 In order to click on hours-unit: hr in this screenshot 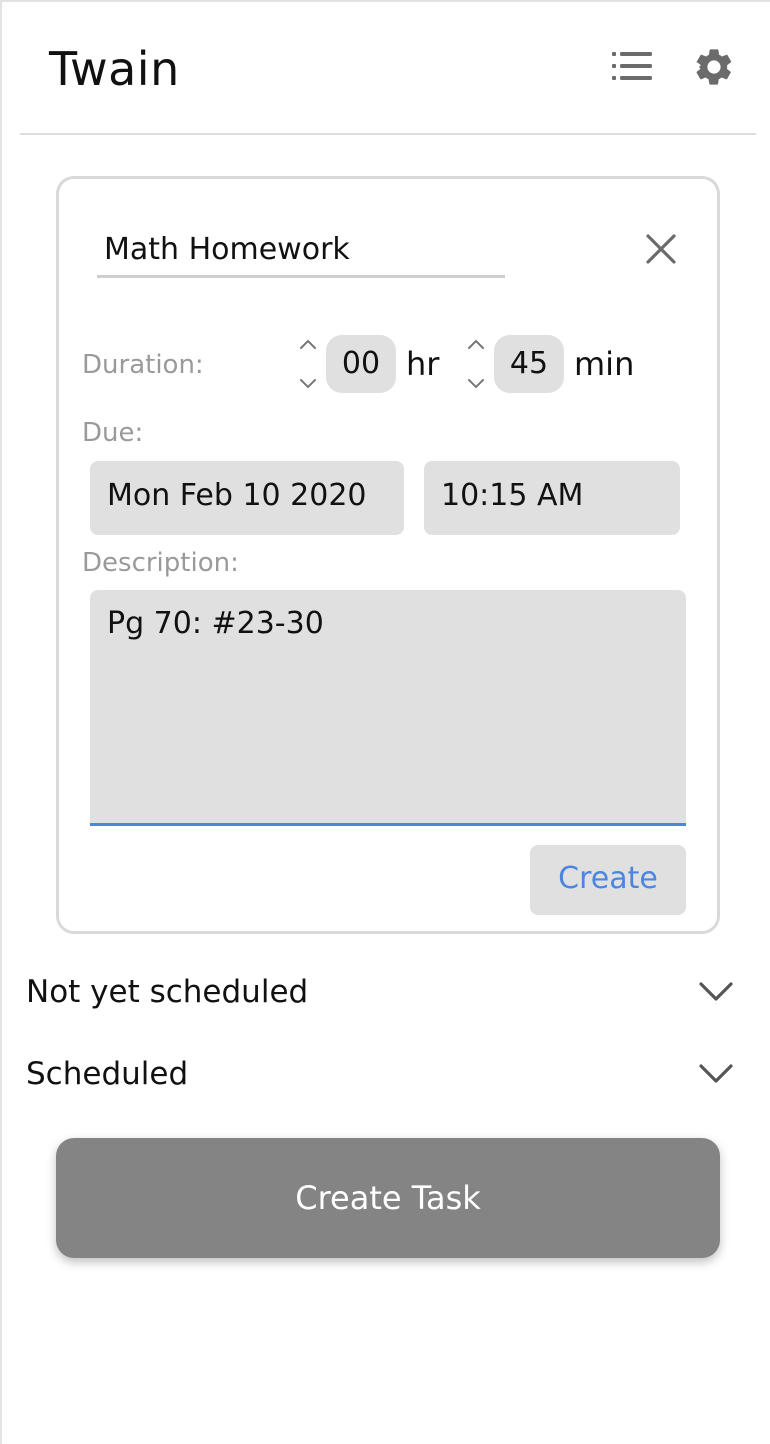, I will do `click(423, 364)`.